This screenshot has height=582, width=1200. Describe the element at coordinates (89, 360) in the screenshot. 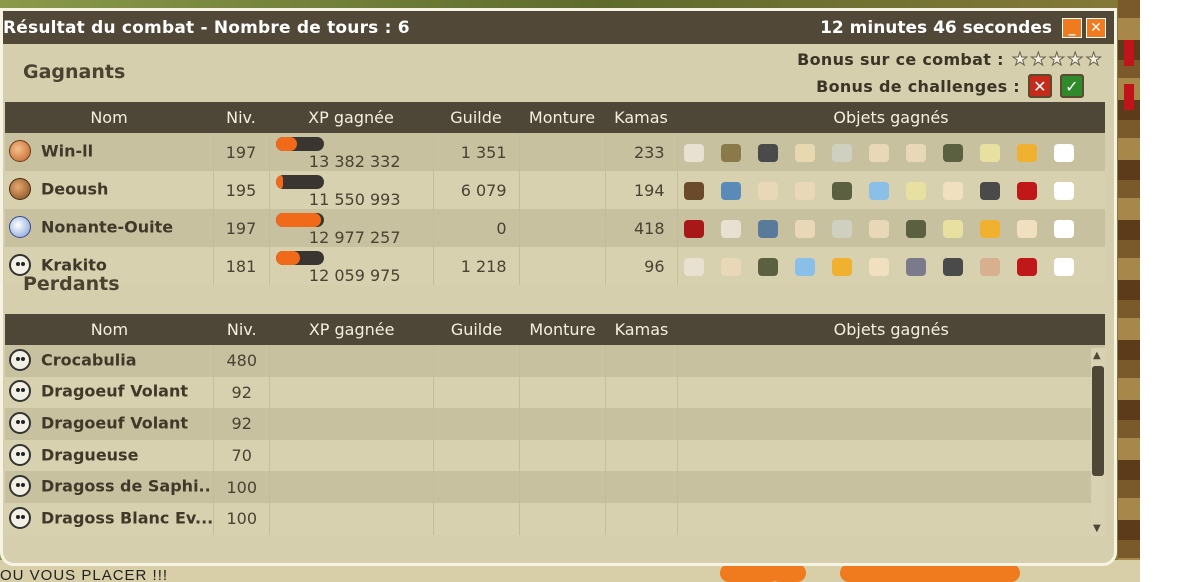

I see `monster-name-label: Crocabulia` at that location.